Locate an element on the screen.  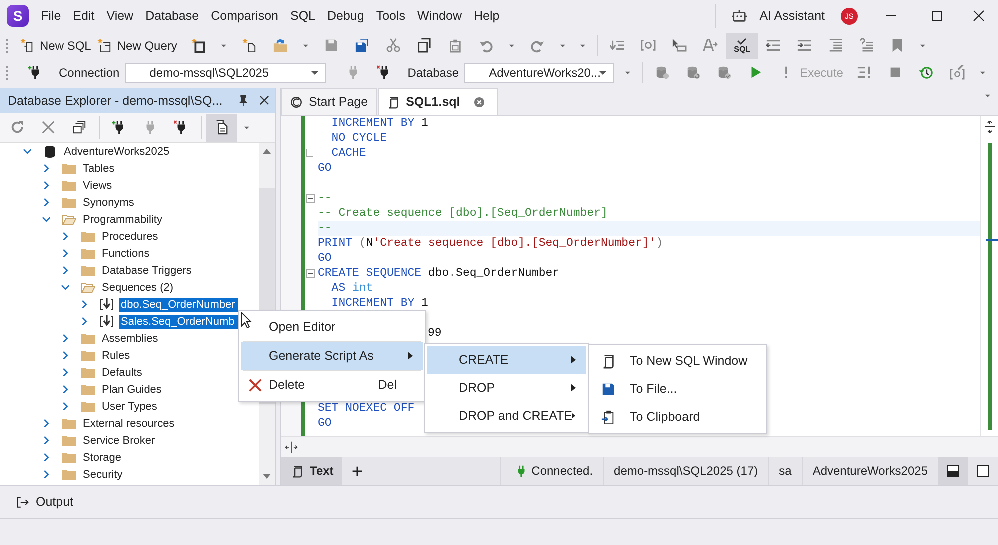
code-line: -- is located at coordinates (325, 198).